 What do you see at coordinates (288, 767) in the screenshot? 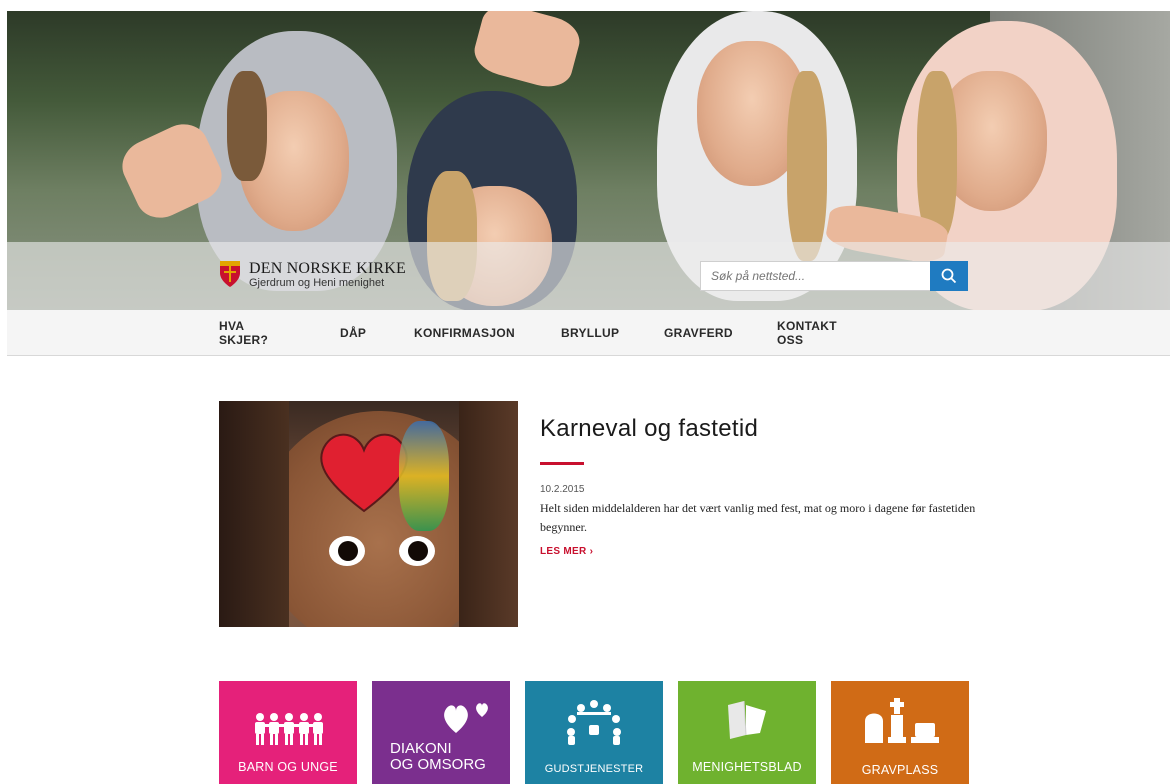
I see `tile-label: BARN OG UNGE` at bounding box center [288, 767].